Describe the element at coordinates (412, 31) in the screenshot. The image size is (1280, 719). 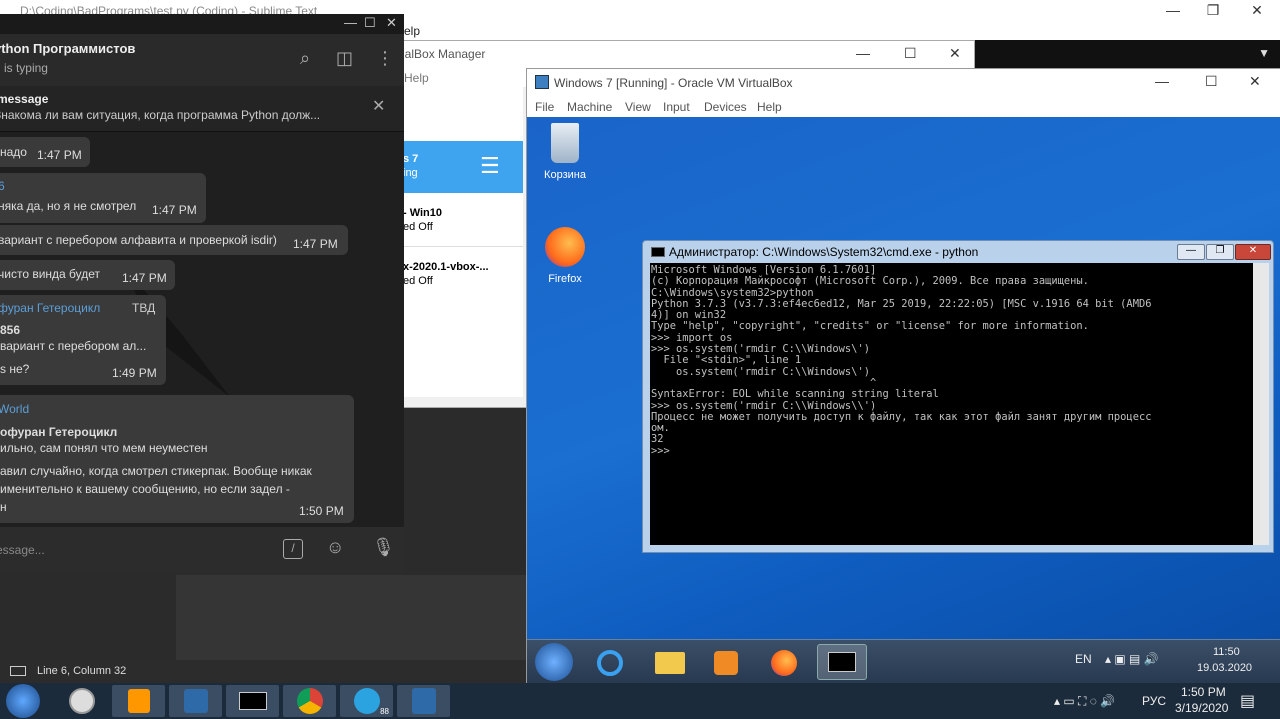
I see `menu-help: elp` at that location.